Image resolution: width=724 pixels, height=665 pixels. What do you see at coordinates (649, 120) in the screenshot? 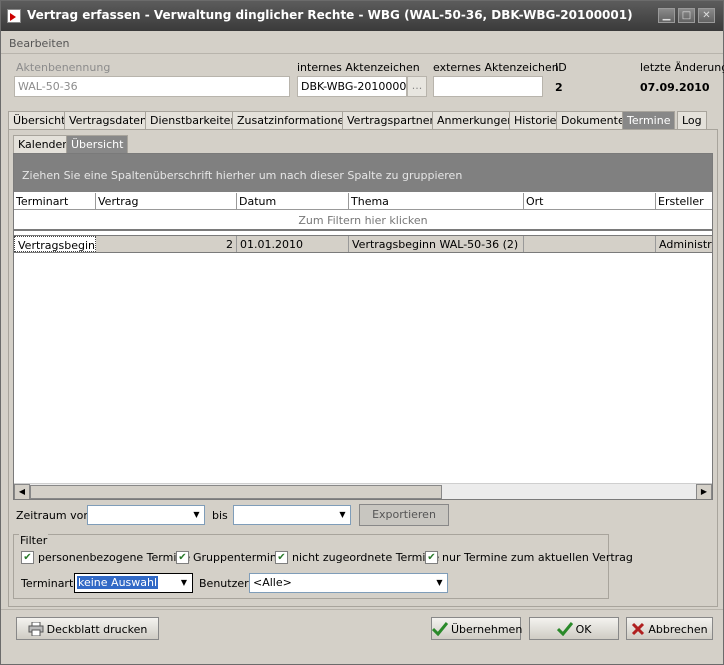
I see `tab-termine: Termine` at bounding box center [649, 120].